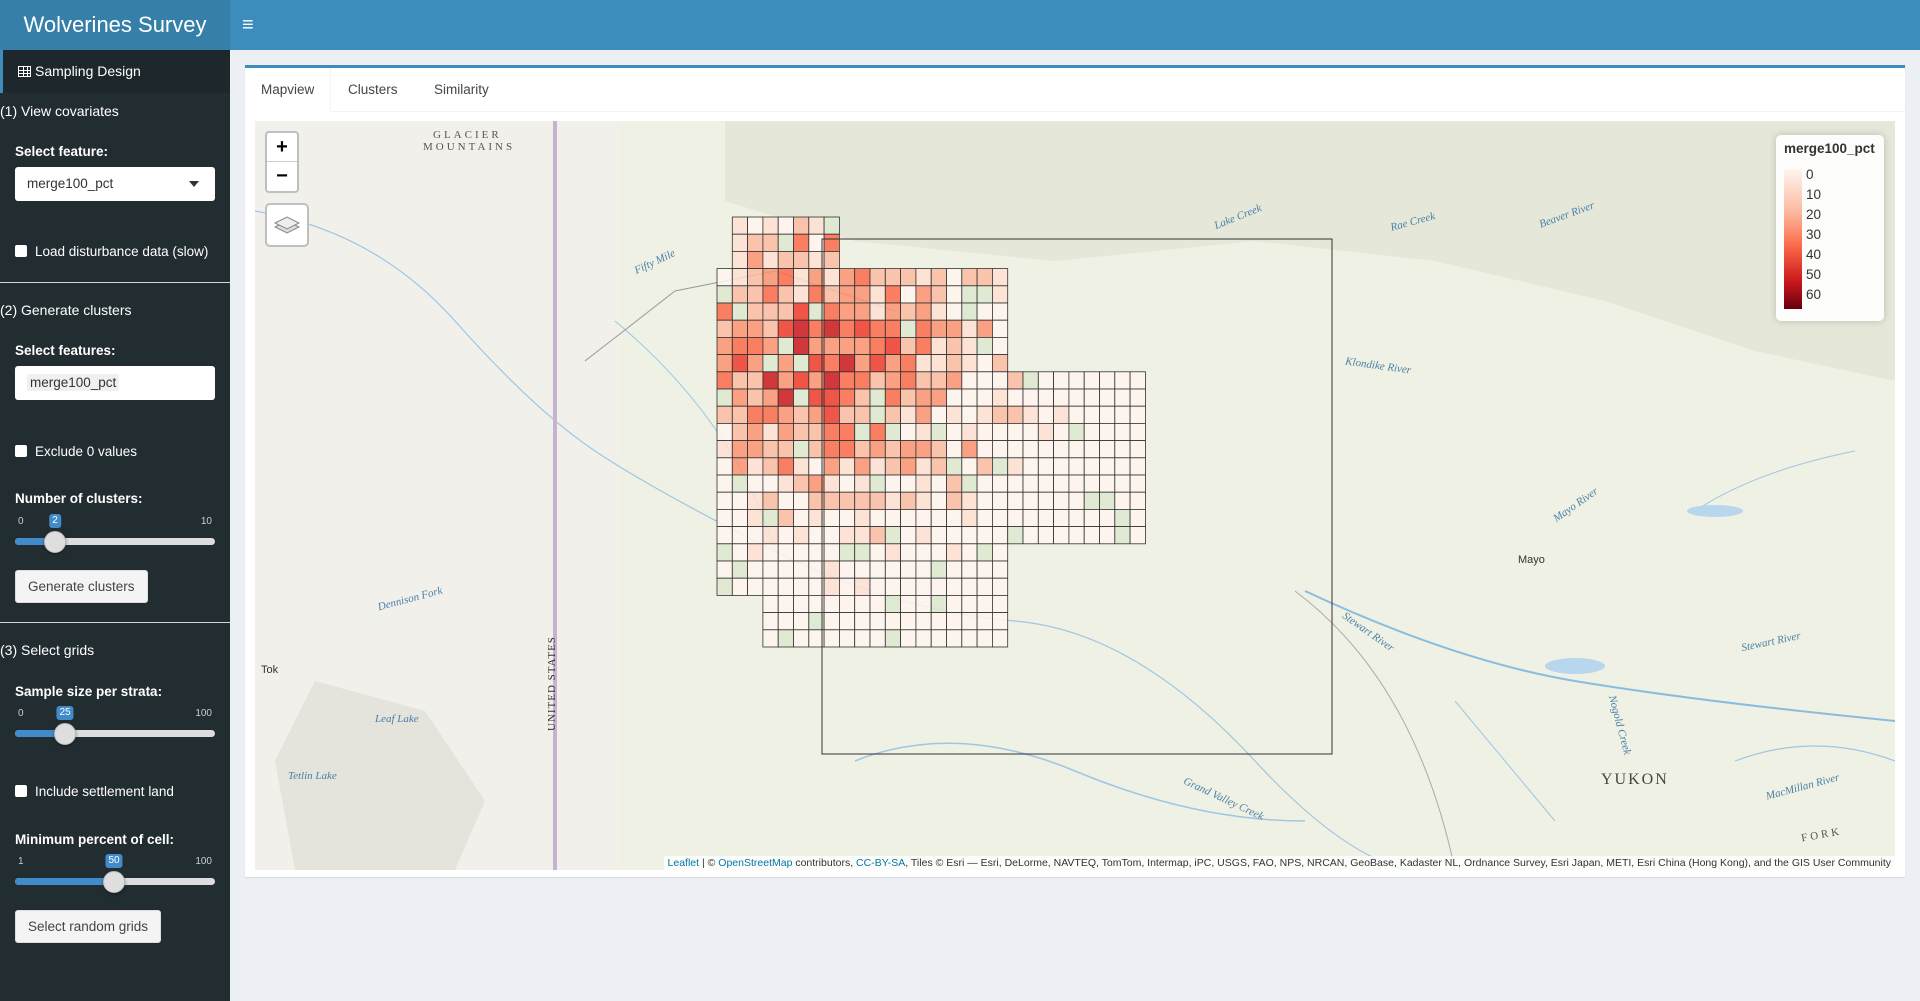 This screenshot has width=1920, height=1001. What do you see at coordinates (65, 734) in the screenshot?
I see `slider-handle` at bounding box center [65, 734].